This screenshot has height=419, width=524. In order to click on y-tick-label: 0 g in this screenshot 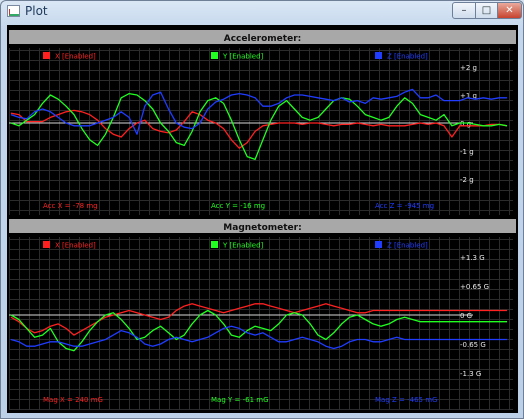, I will do `click(465, 124)`.